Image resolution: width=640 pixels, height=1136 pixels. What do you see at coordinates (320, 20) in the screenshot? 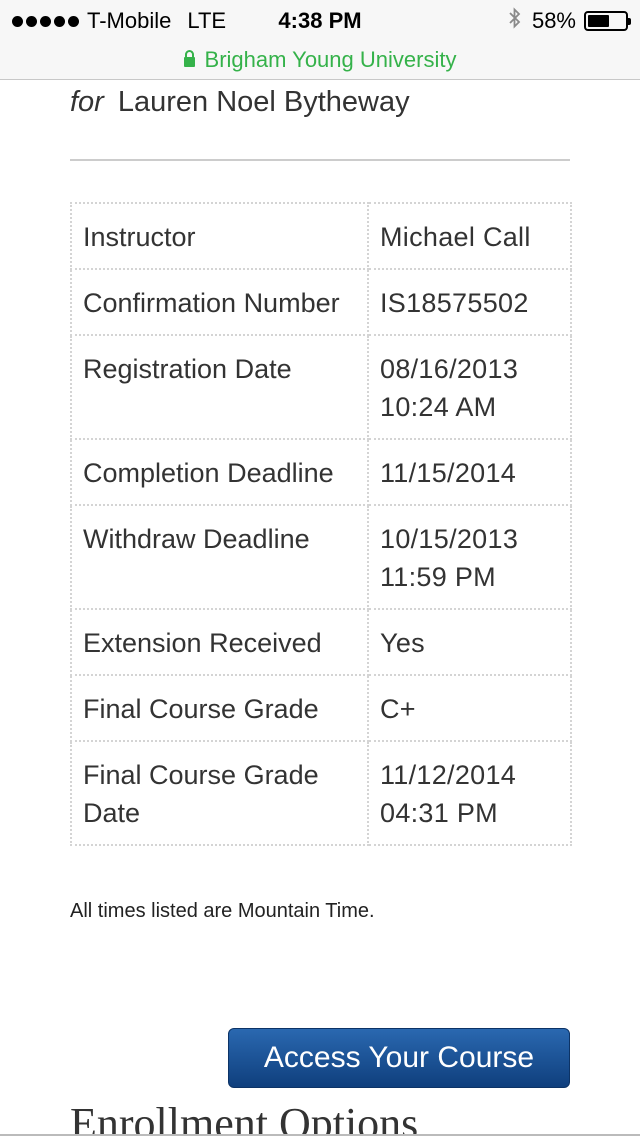
I see `status-bar: T-Mobile LTE 4:38 PM 58%` at bounding box center [320, 20].